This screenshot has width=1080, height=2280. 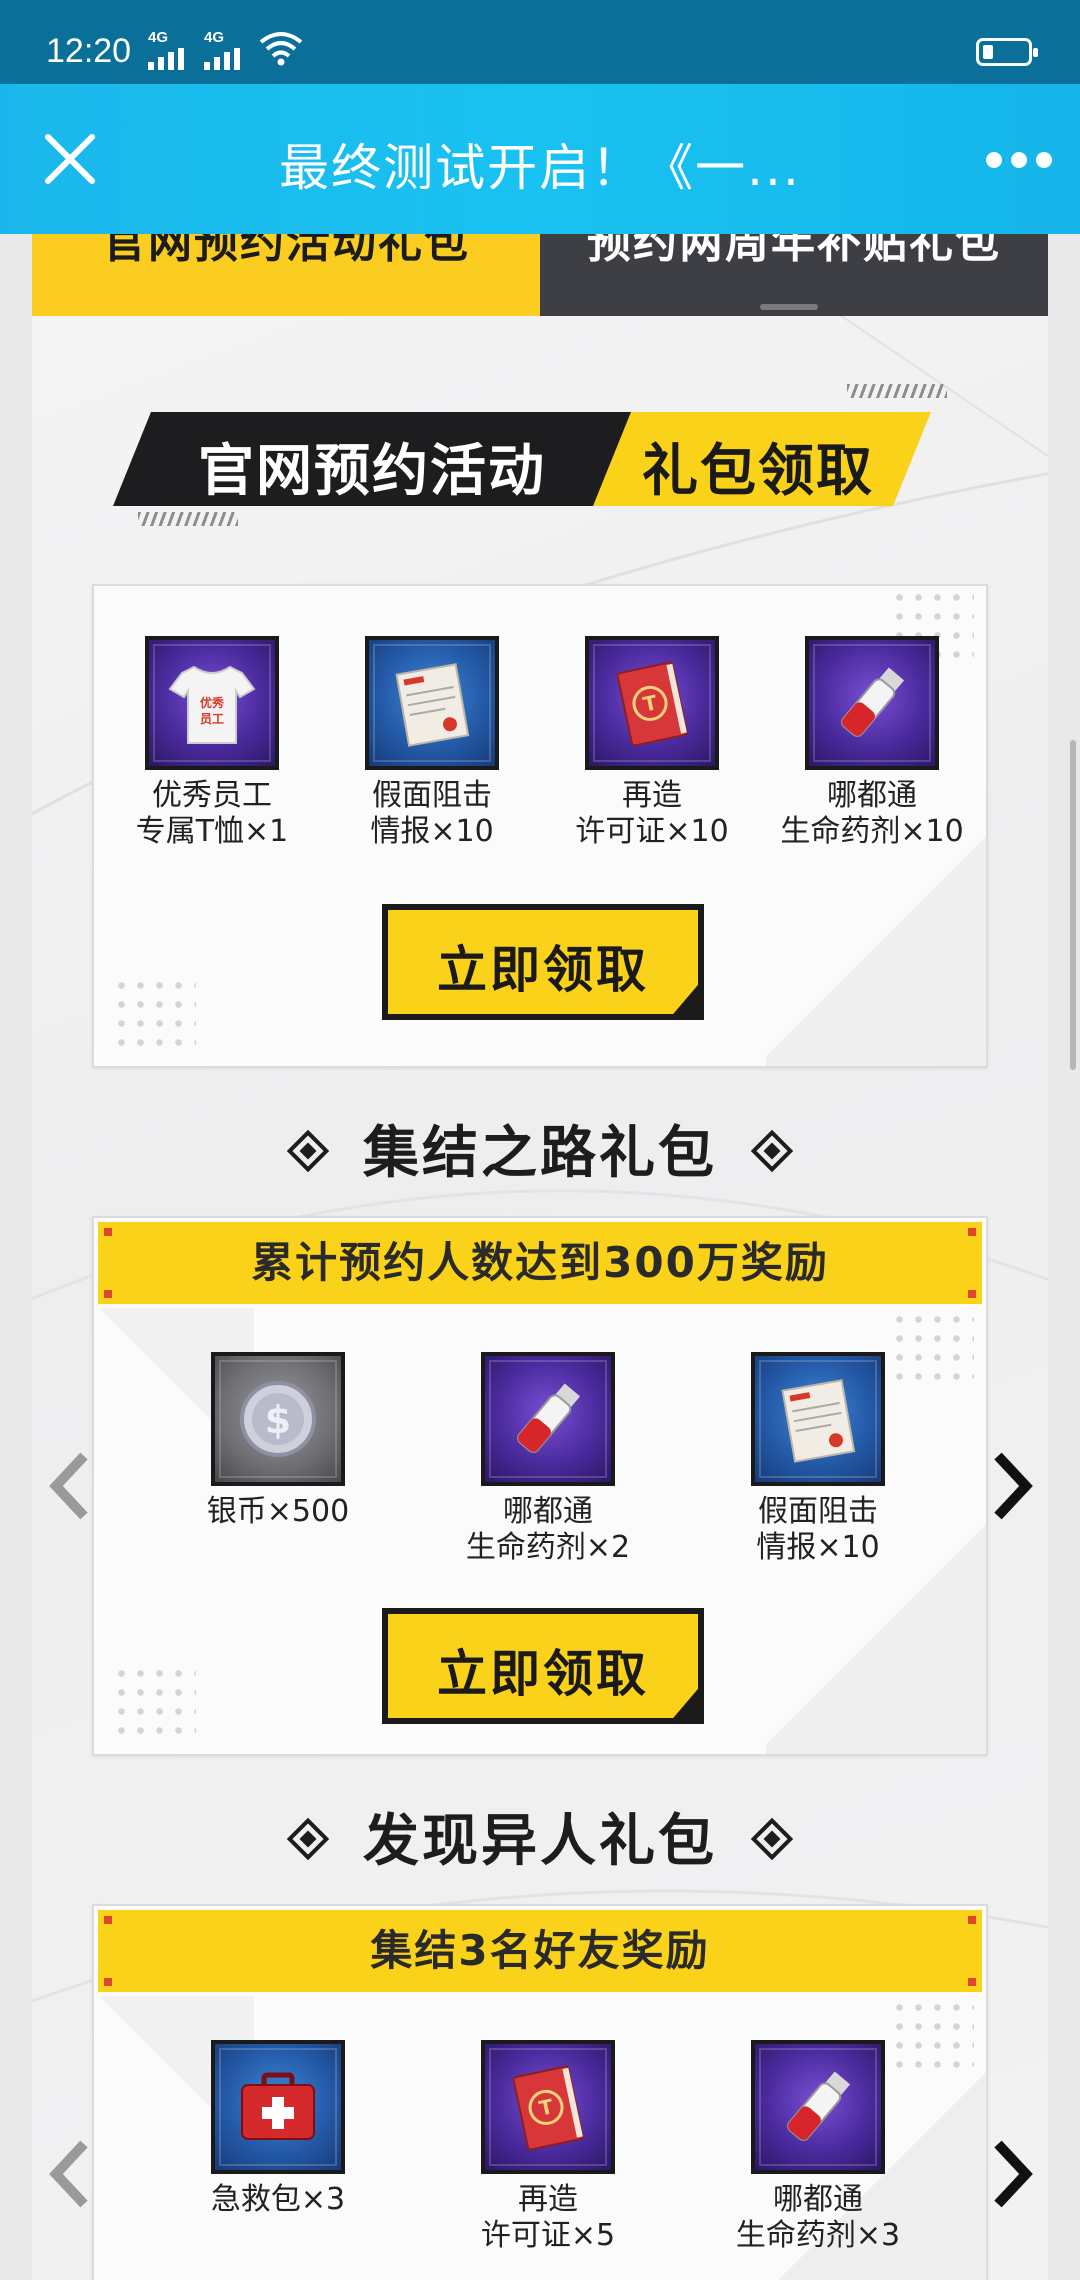 What do you see at coordinates (89, 51) in the screenshot?
I see `status-time: 12:20` at bounding box center [89, 51].